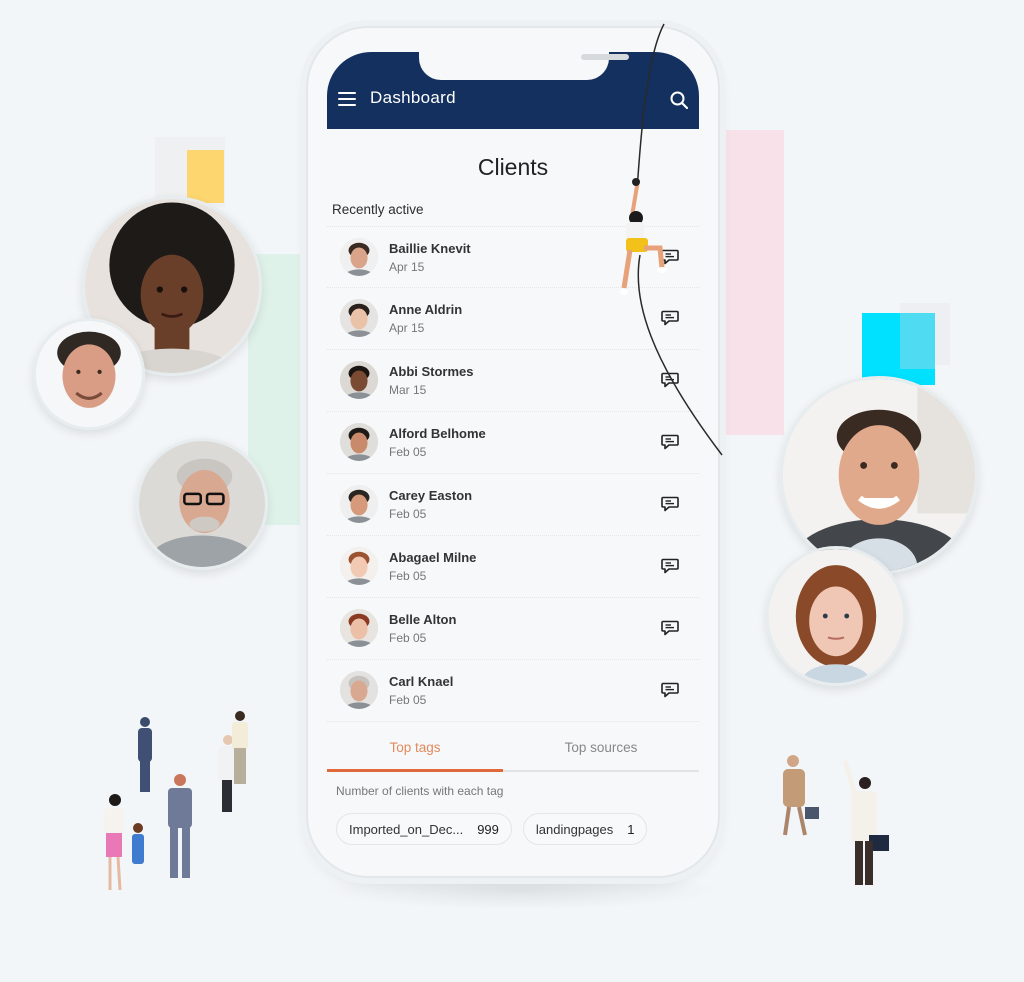 The image size is (1024, 982). Describe the element at coordinates (347, 99) in the screenshot. I see `hamburger-menu-icon` at that location.